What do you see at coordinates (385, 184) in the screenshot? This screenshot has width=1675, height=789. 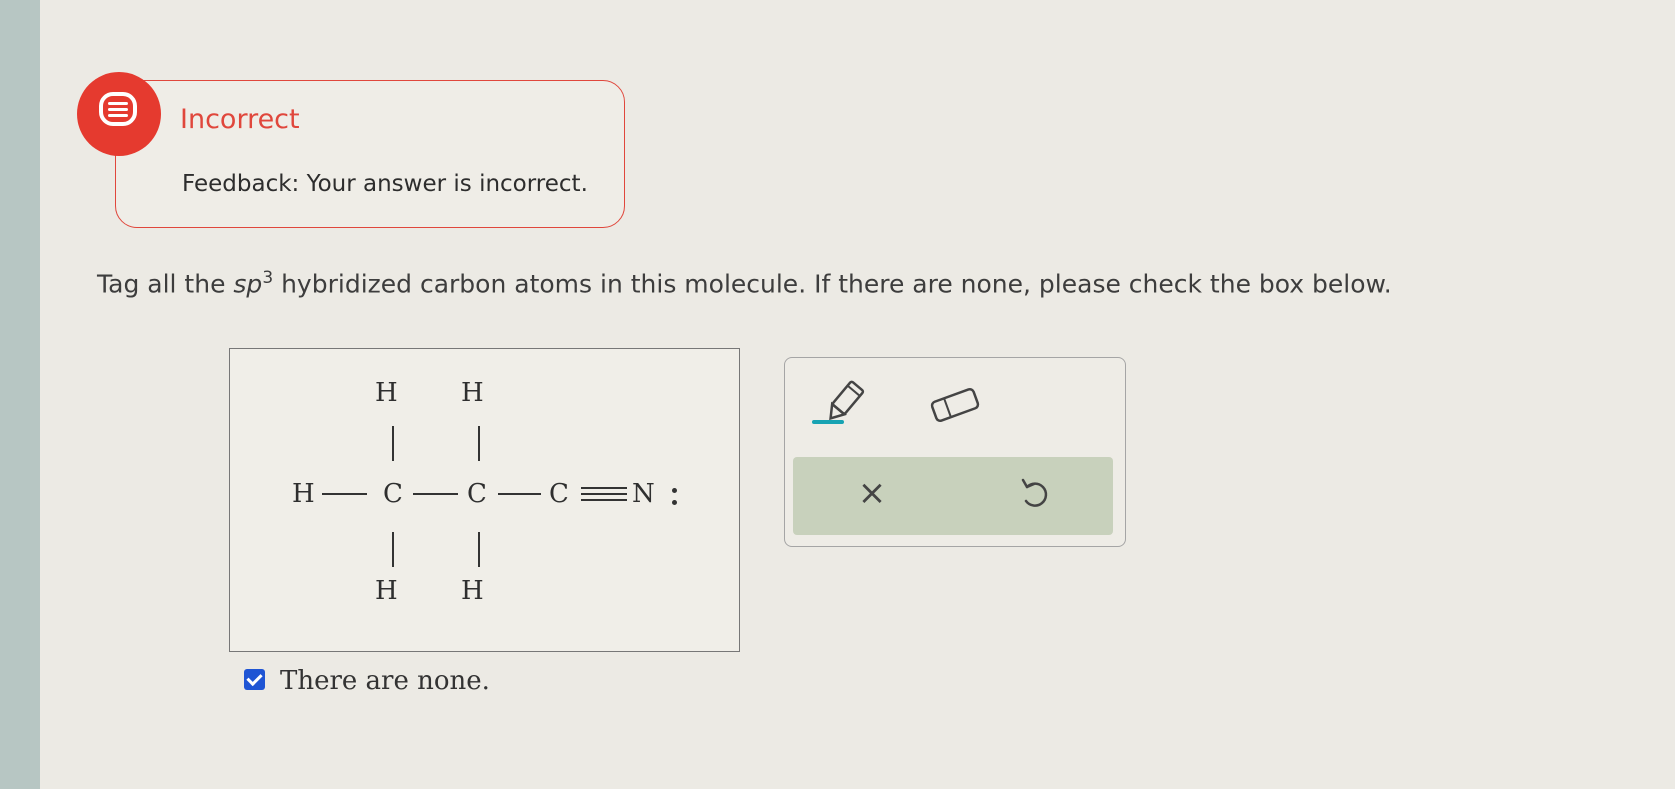 I see `feedback-message: Feedback: Your answer is incorrect.` at bounding box center [385, 184].